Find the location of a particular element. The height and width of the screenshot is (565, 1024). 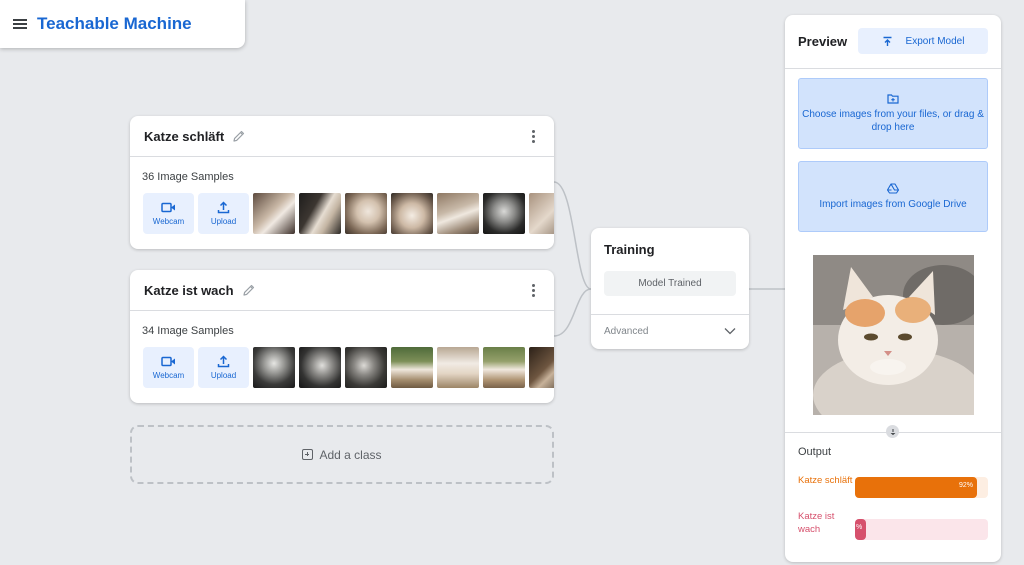

folder-icon is located at coordinates (893, 99).